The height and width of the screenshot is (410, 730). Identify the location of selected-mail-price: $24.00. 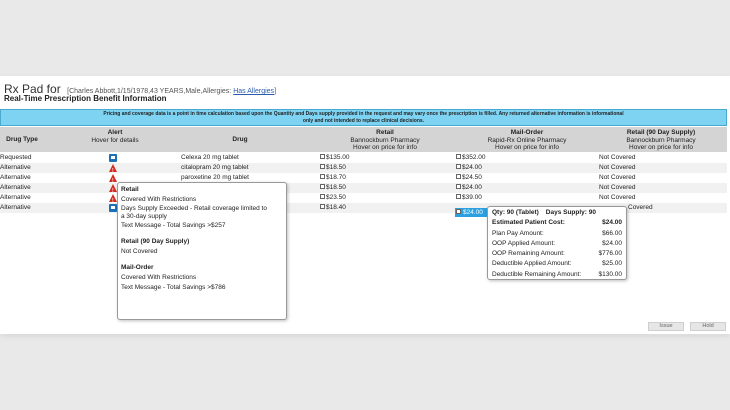
(471, 212).